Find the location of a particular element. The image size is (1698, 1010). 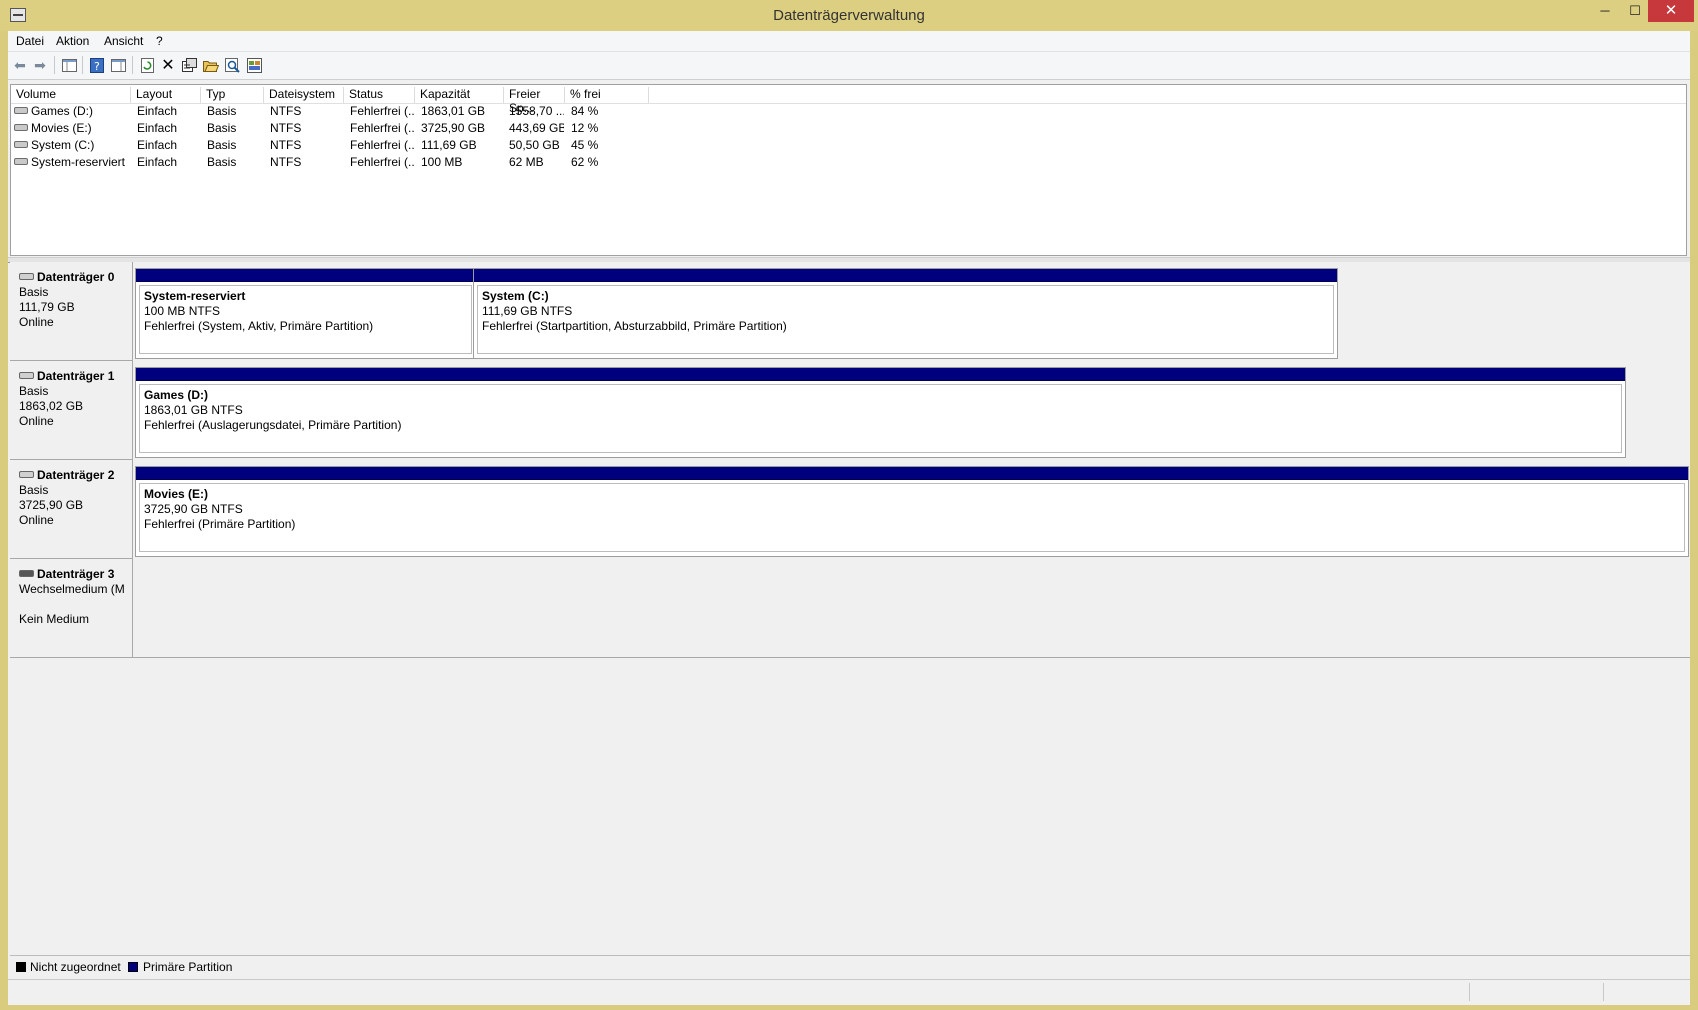

partition-size: 111,69 GB NTFS is located at coordinates (527, 311).